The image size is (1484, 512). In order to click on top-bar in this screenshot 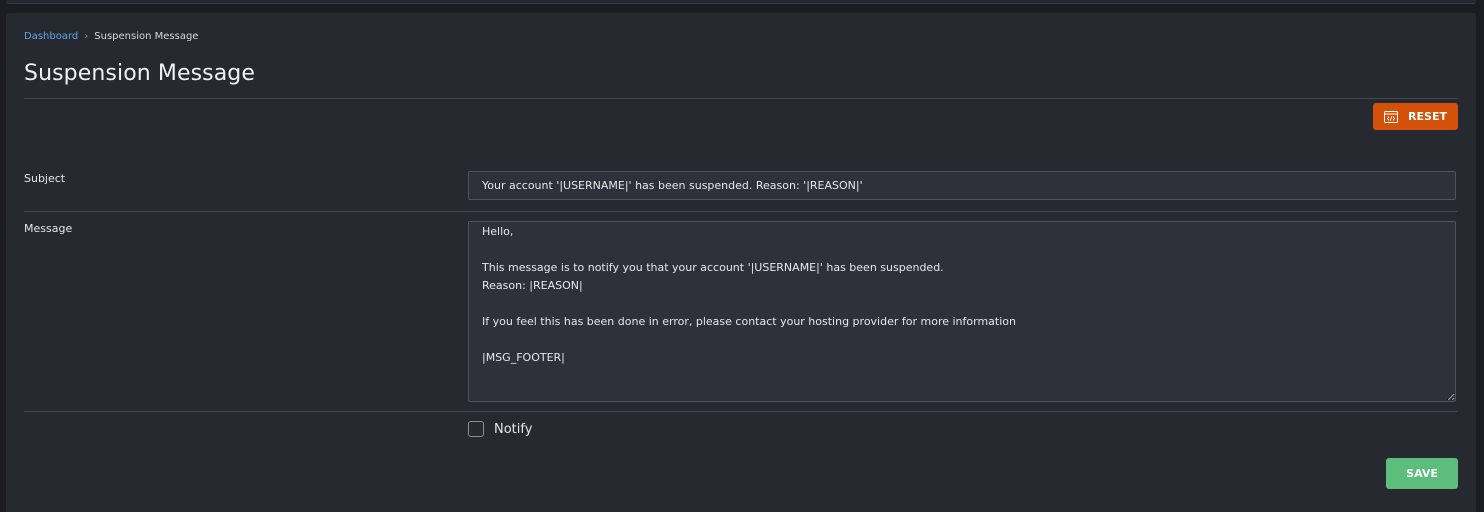, I will do `click(741, 2)`.